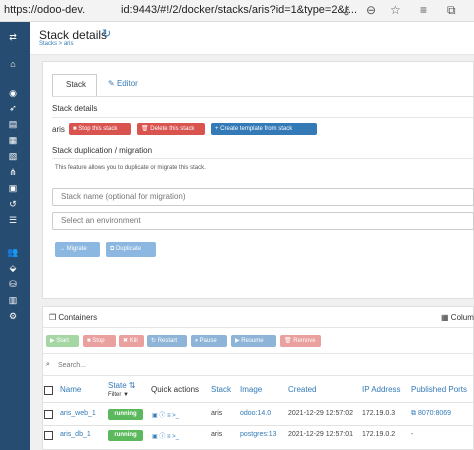 This screenshot has height=450, width=474. What do you see at coordinates (53, 317) in the screenshot?
I see `cubes-icon: ❒` at bounding box center [53, 317].